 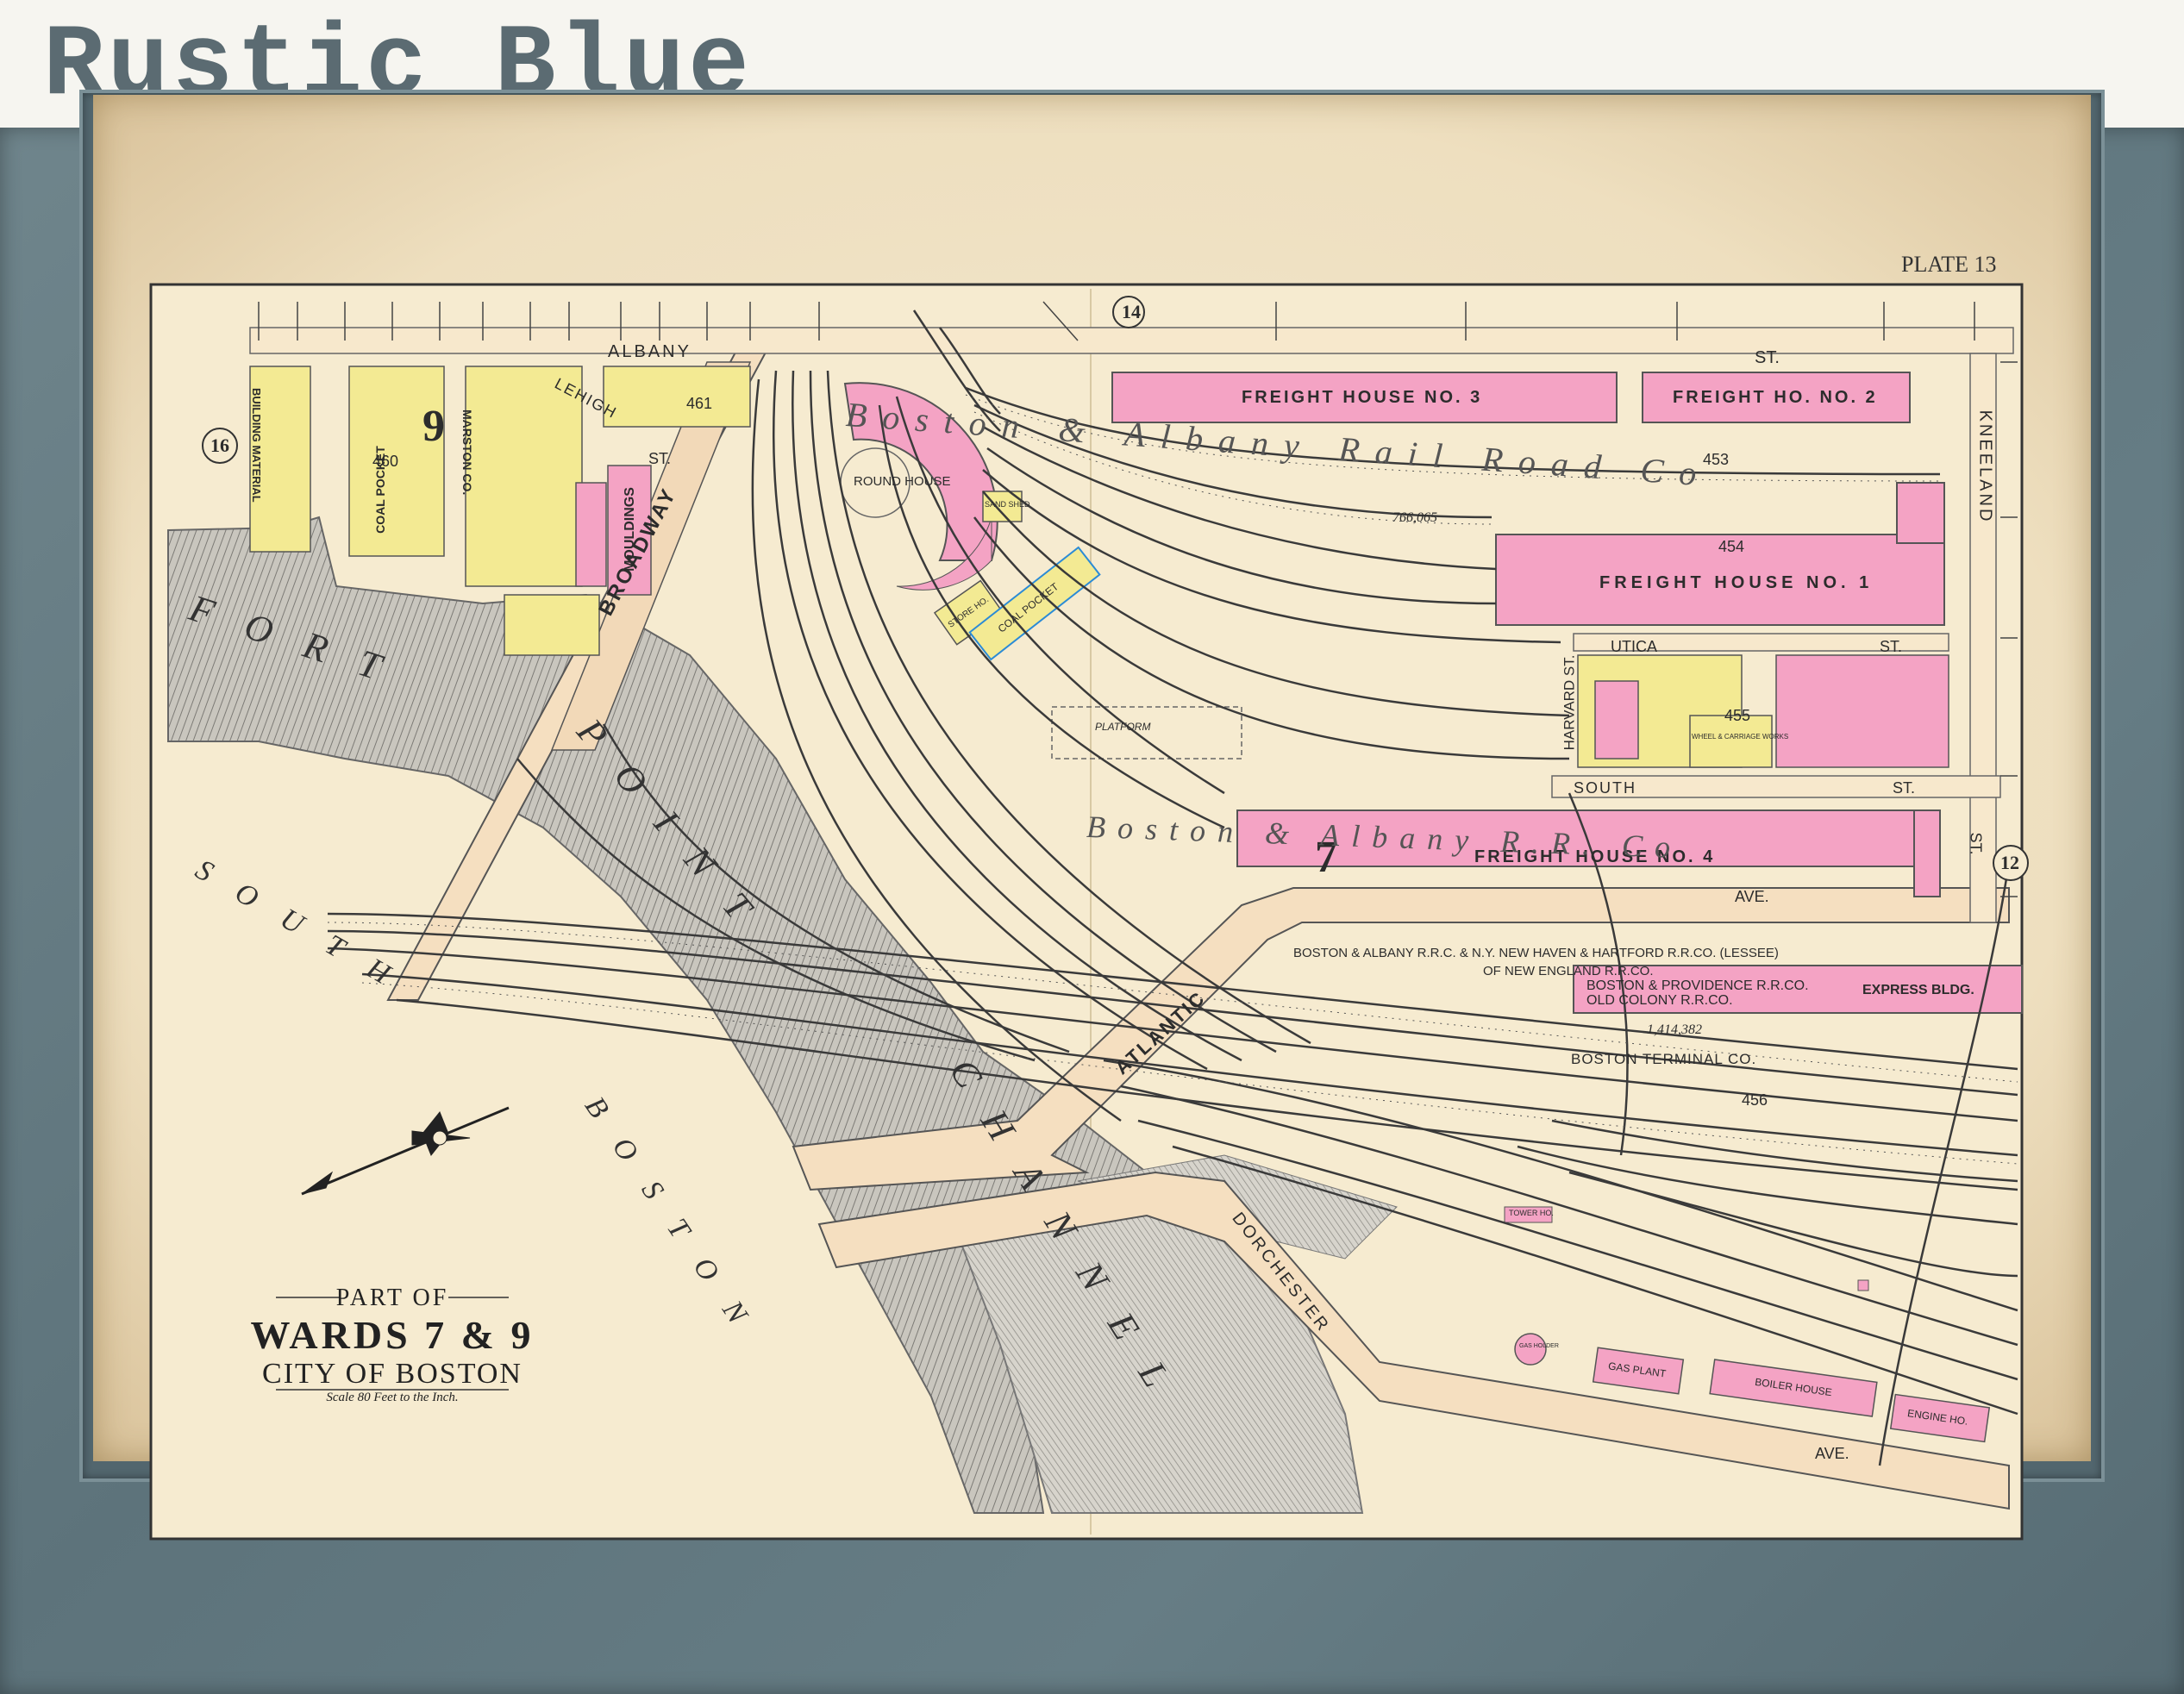 What do you see at coordinates (1752, 896) in the screenshot?
I see `street-ave1: AVE.` at bounding box center [1752, 896].